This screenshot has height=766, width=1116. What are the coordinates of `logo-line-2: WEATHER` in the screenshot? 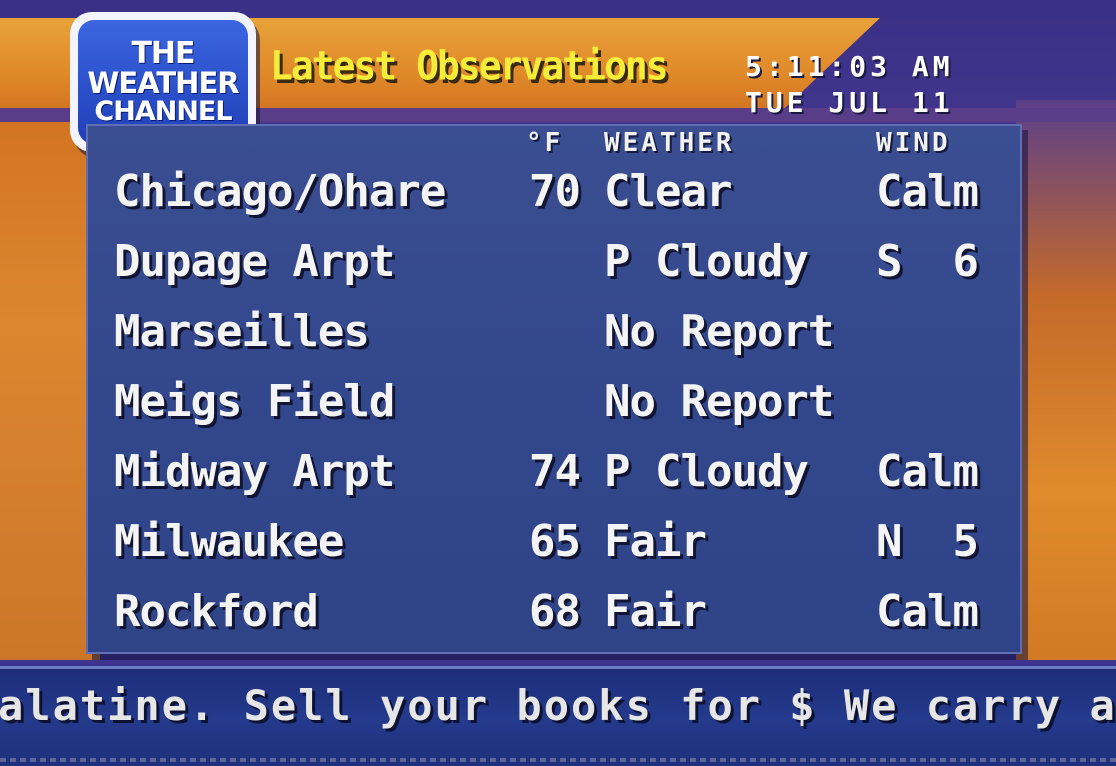 It's located at (163, 83).